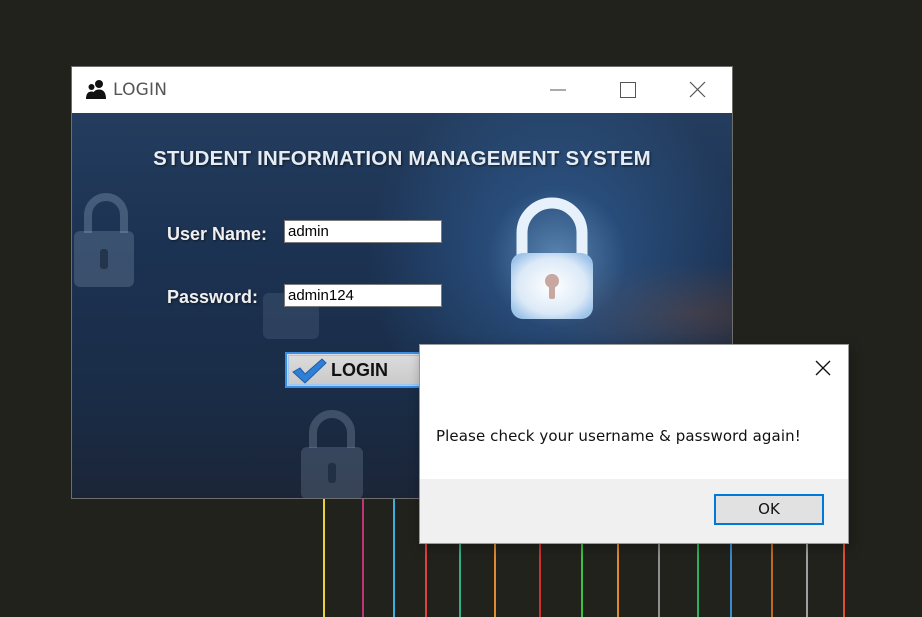 The image size is (922, 617). What do you see at coordinates (140, 90) in the screenshot?
I see `window-title: LOGIN` at bounding box center [140, 90].